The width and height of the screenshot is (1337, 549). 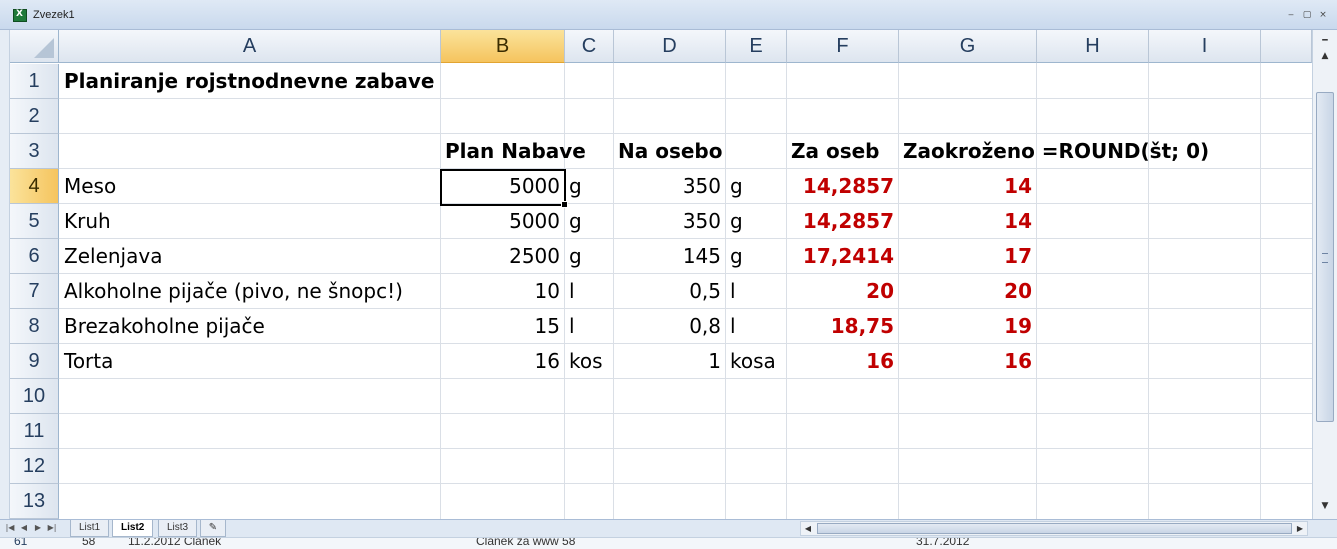 What do you see at coordinates (733, 291) in the screenshot?
I see `cell-e7: l` at bounding box center [733, 291].